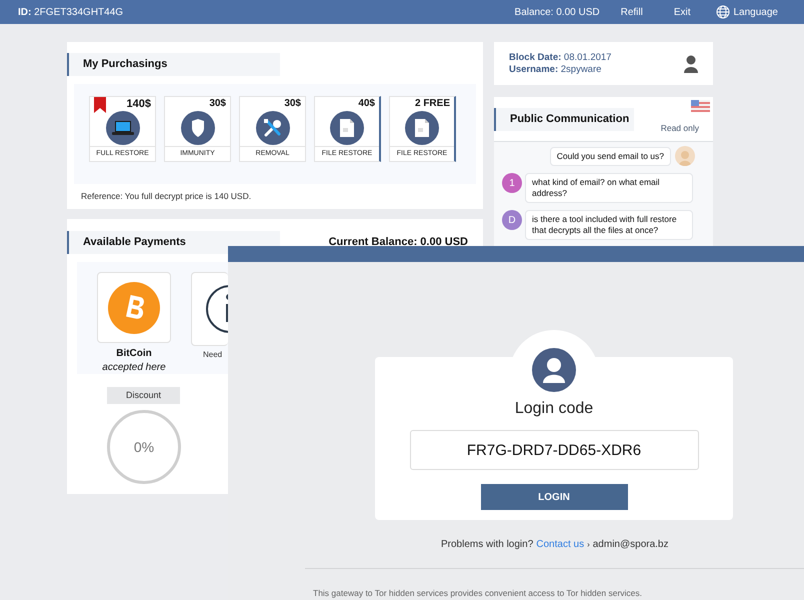 The height and width of the screenshot is (600, 804). What do you see at coordinates (134, 354) in the screenshot?
I see `payment-name: BitCoin` at bounding box center [134, 354].